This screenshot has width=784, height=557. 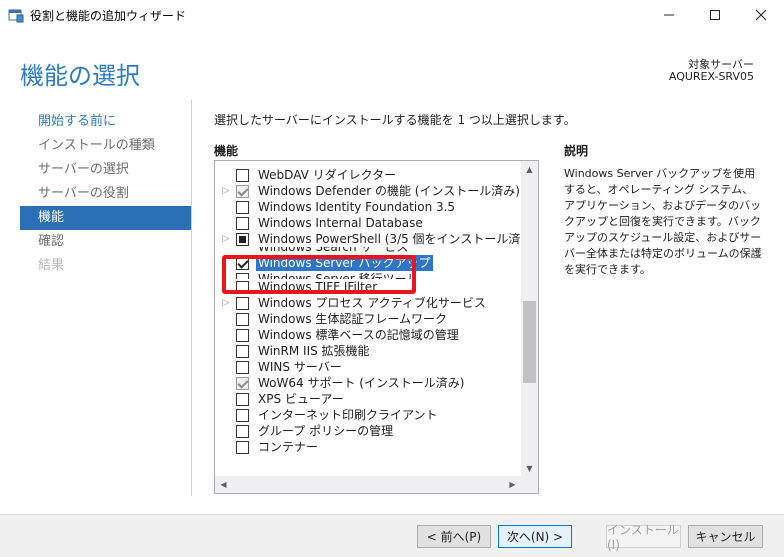 I want to click on feature-row: ▷ Windows Defender の機能 (インストール済み), so click(x=367, y=191).